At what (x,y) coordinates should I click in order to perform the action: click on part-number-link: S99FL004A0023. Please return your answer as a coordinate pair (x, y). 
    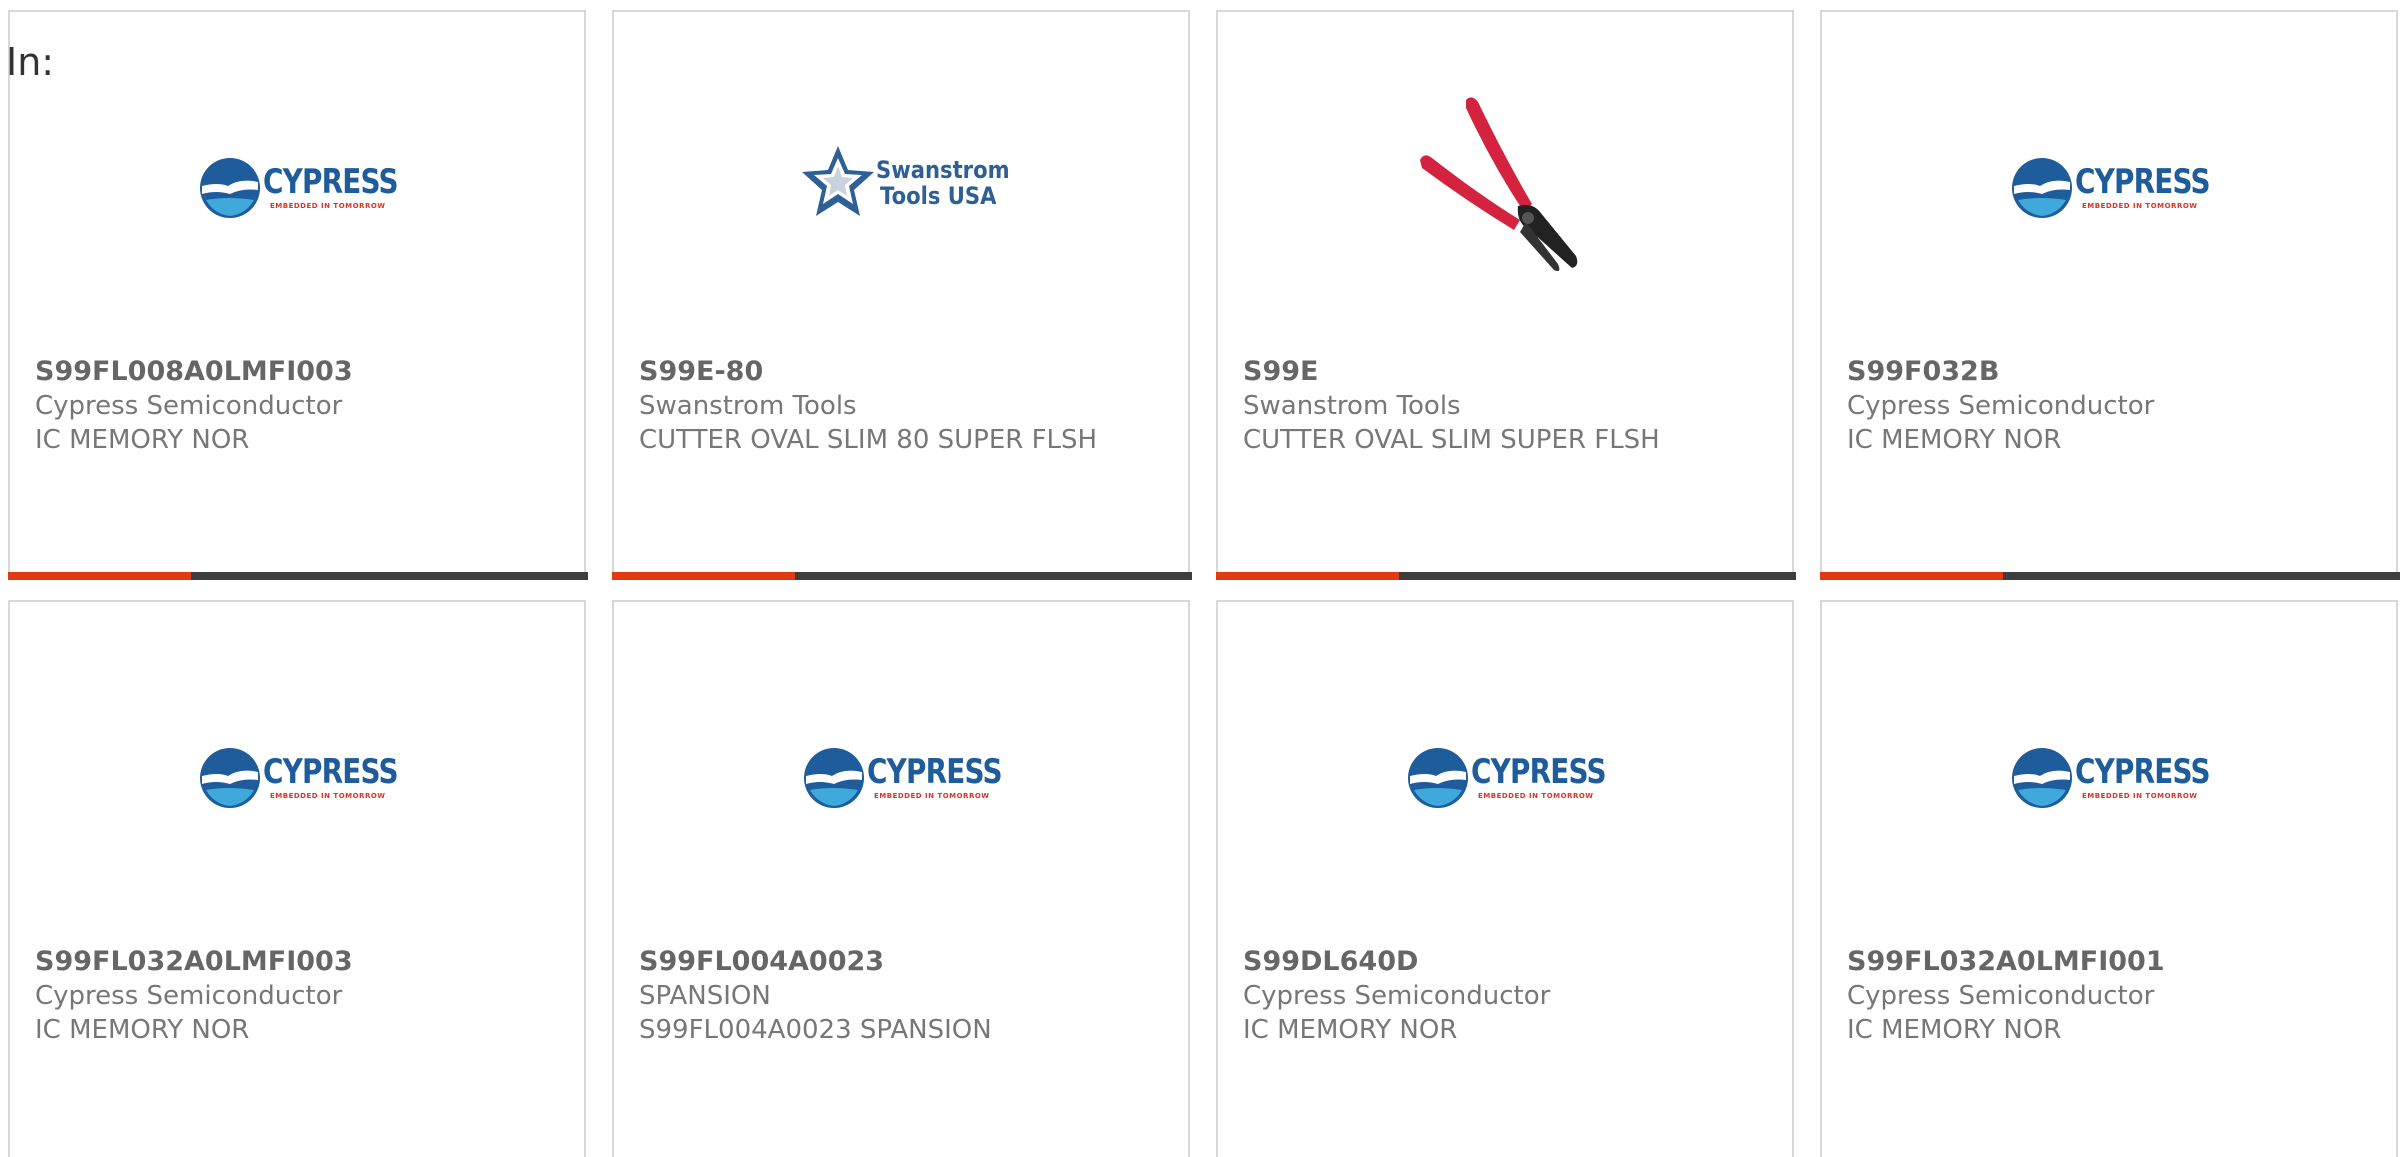
    Looking at the image, I should click on (901, 962).